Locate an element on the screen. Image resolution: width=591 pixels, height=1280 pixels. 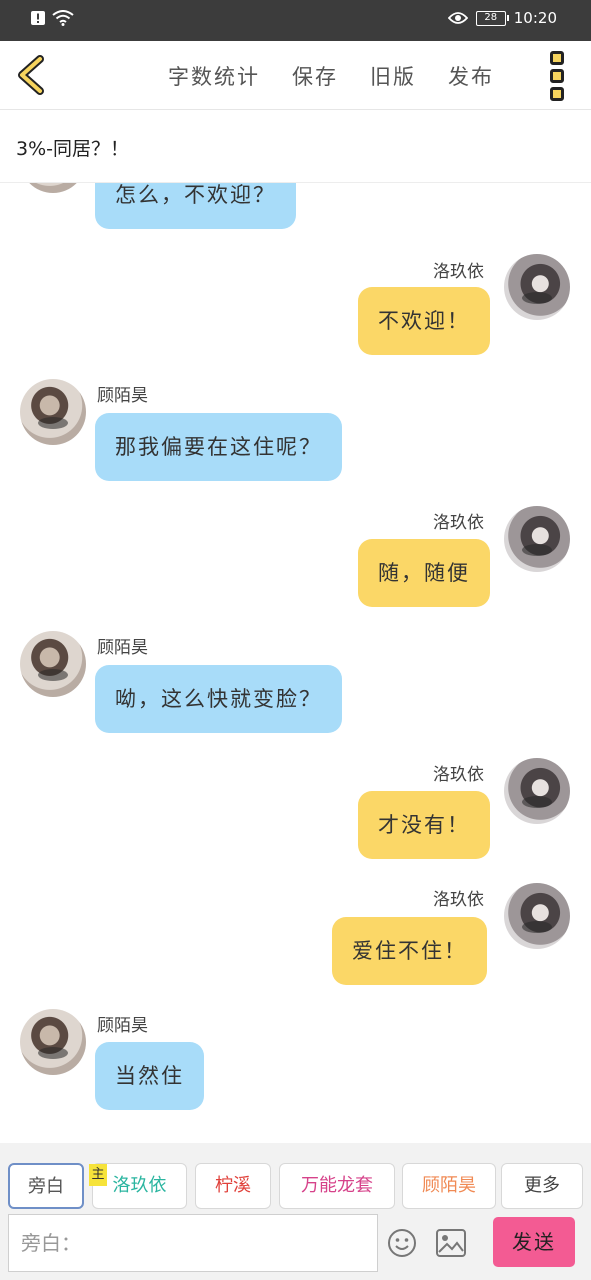
alert-icon is located at coordinates (38, 18).